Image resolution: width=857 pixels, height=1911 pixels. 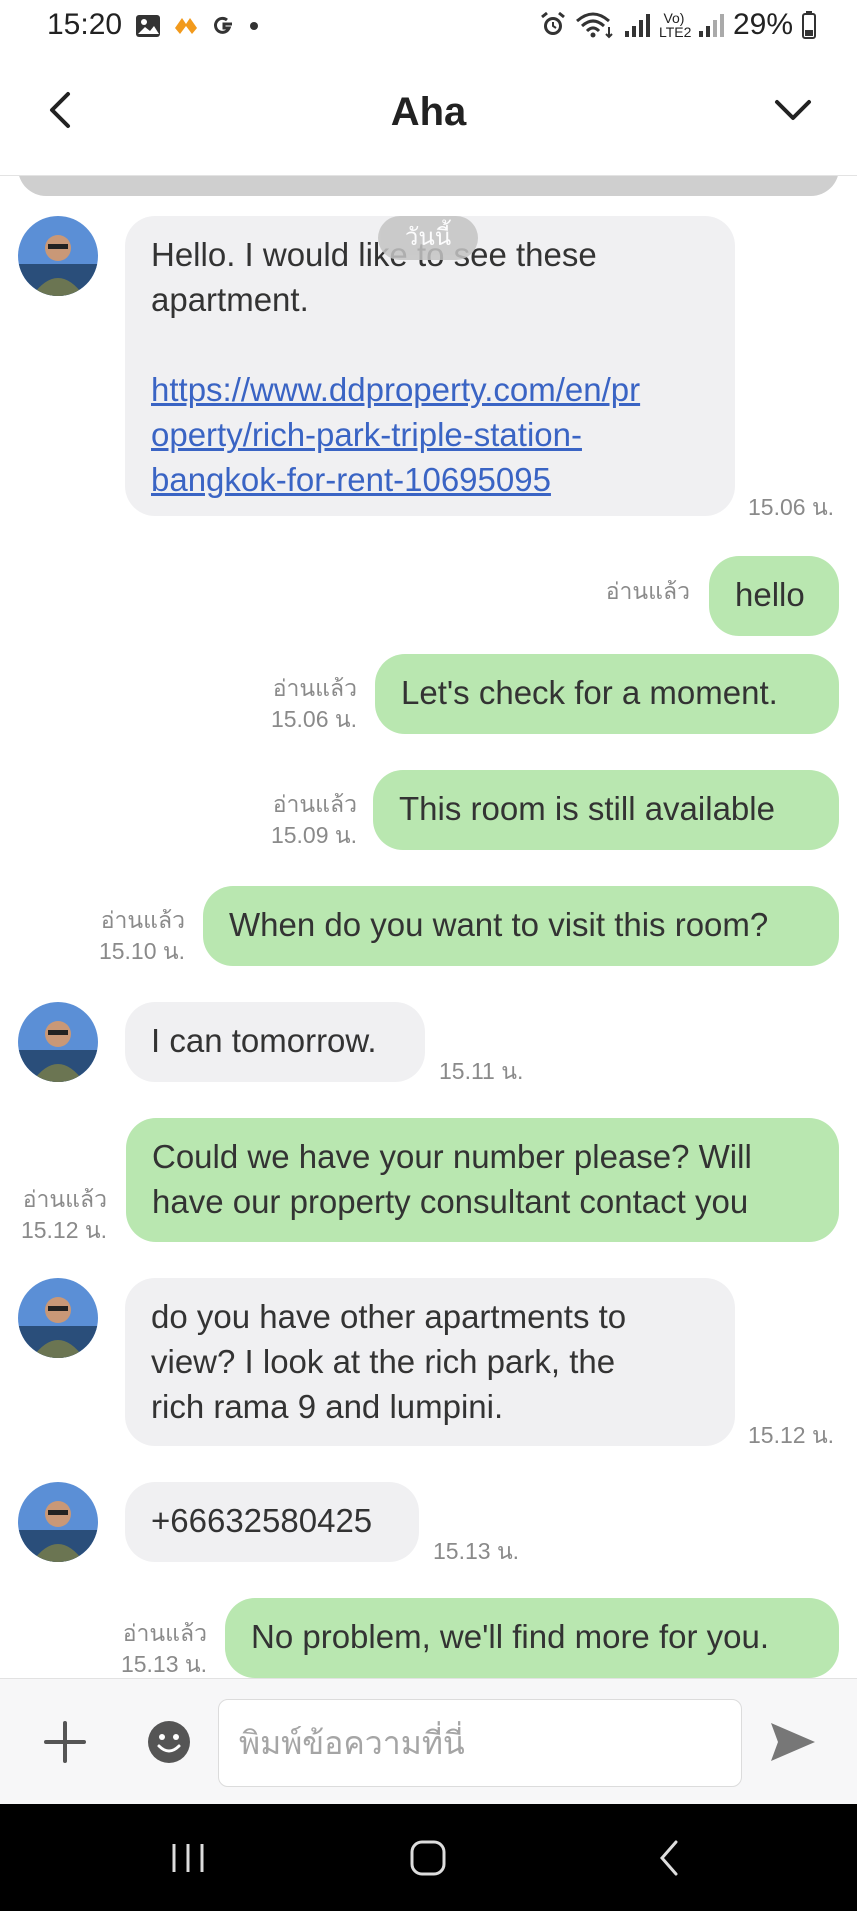 I want to click on chat-header: Aha, so click(x=428, y=114).